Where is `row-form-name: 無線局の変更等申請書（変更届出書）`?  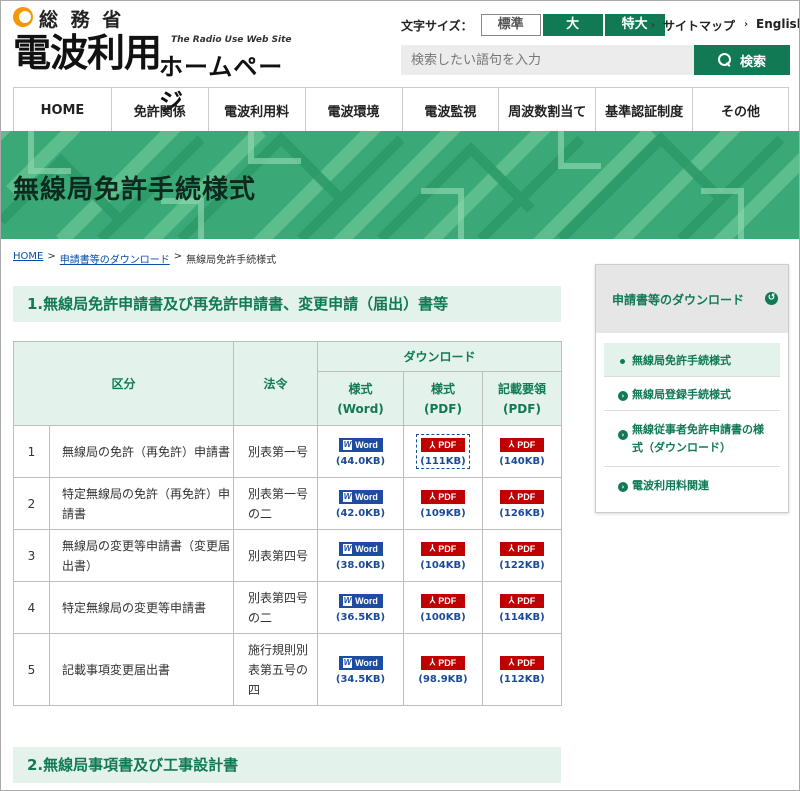
row-form-name: 無線局の変更等申請書（変更届出書） is located at coordinates (141, 555).